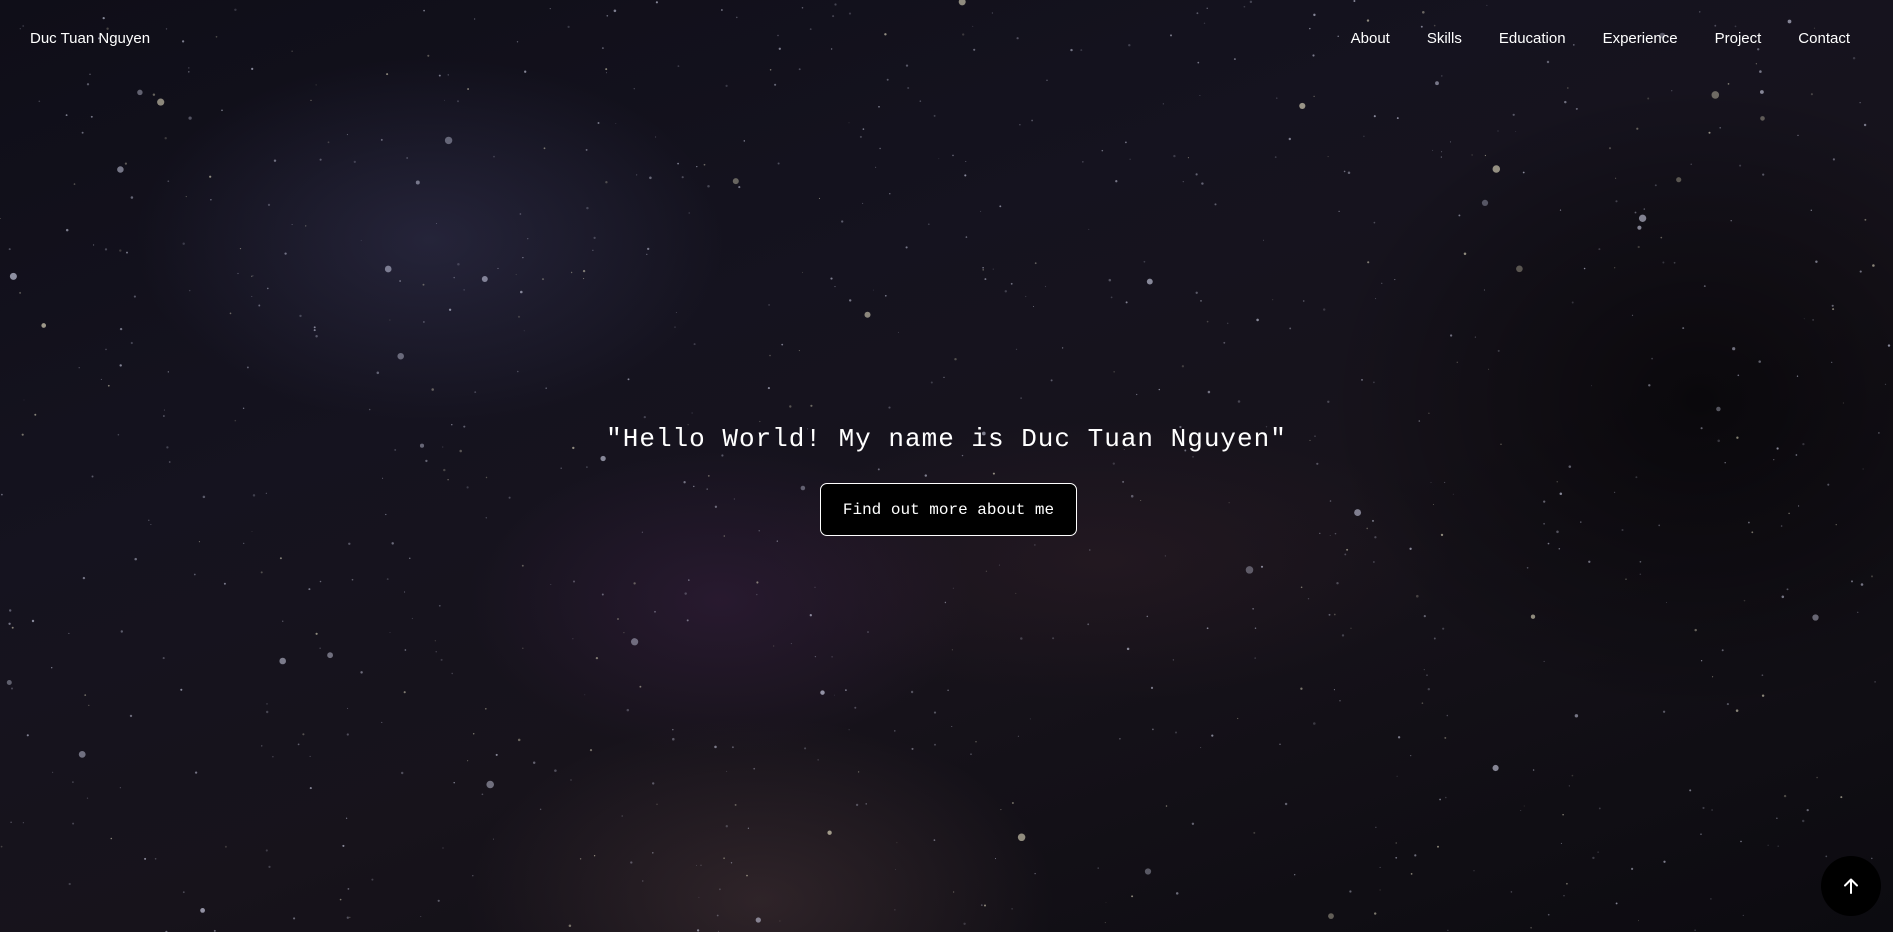 The width and height of the screenshot is (1893, 932). I want to click on nav-link-project: Project, so click(1738, 39).